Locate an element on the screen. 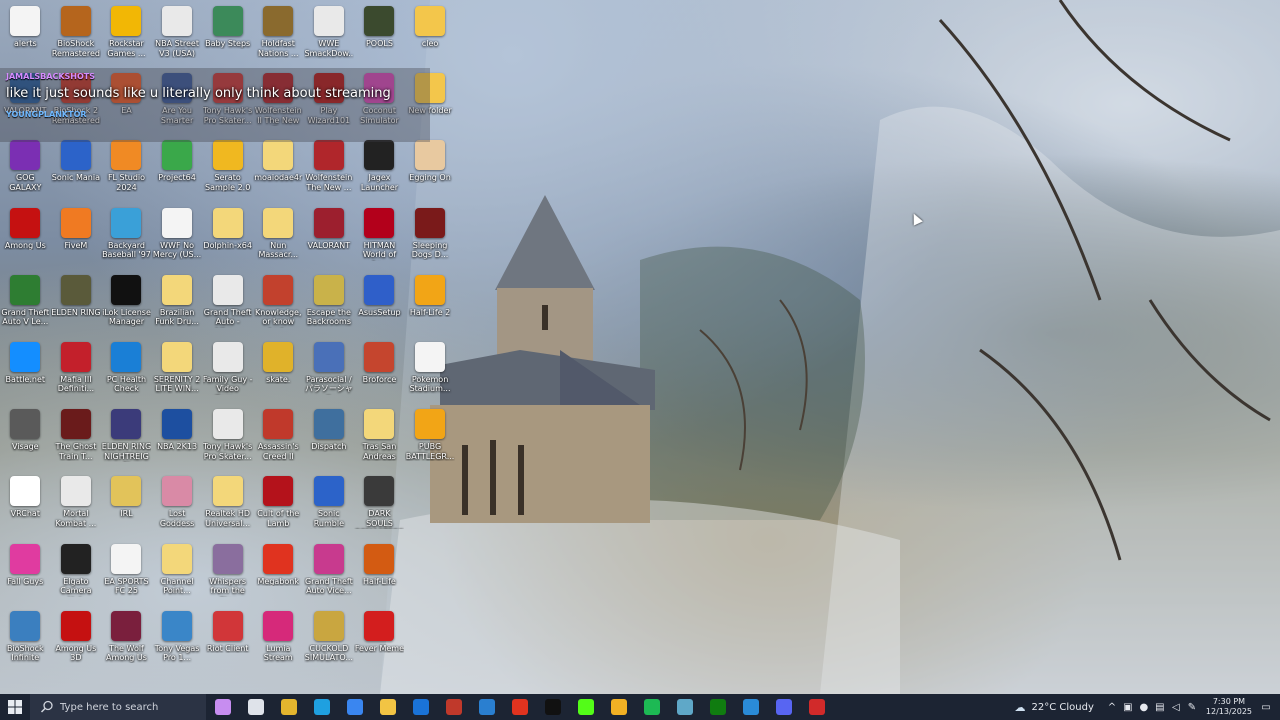 This screenshot has width=1280, height=720. desktop-icon: Dispatch is located at coordinates (329, 436).